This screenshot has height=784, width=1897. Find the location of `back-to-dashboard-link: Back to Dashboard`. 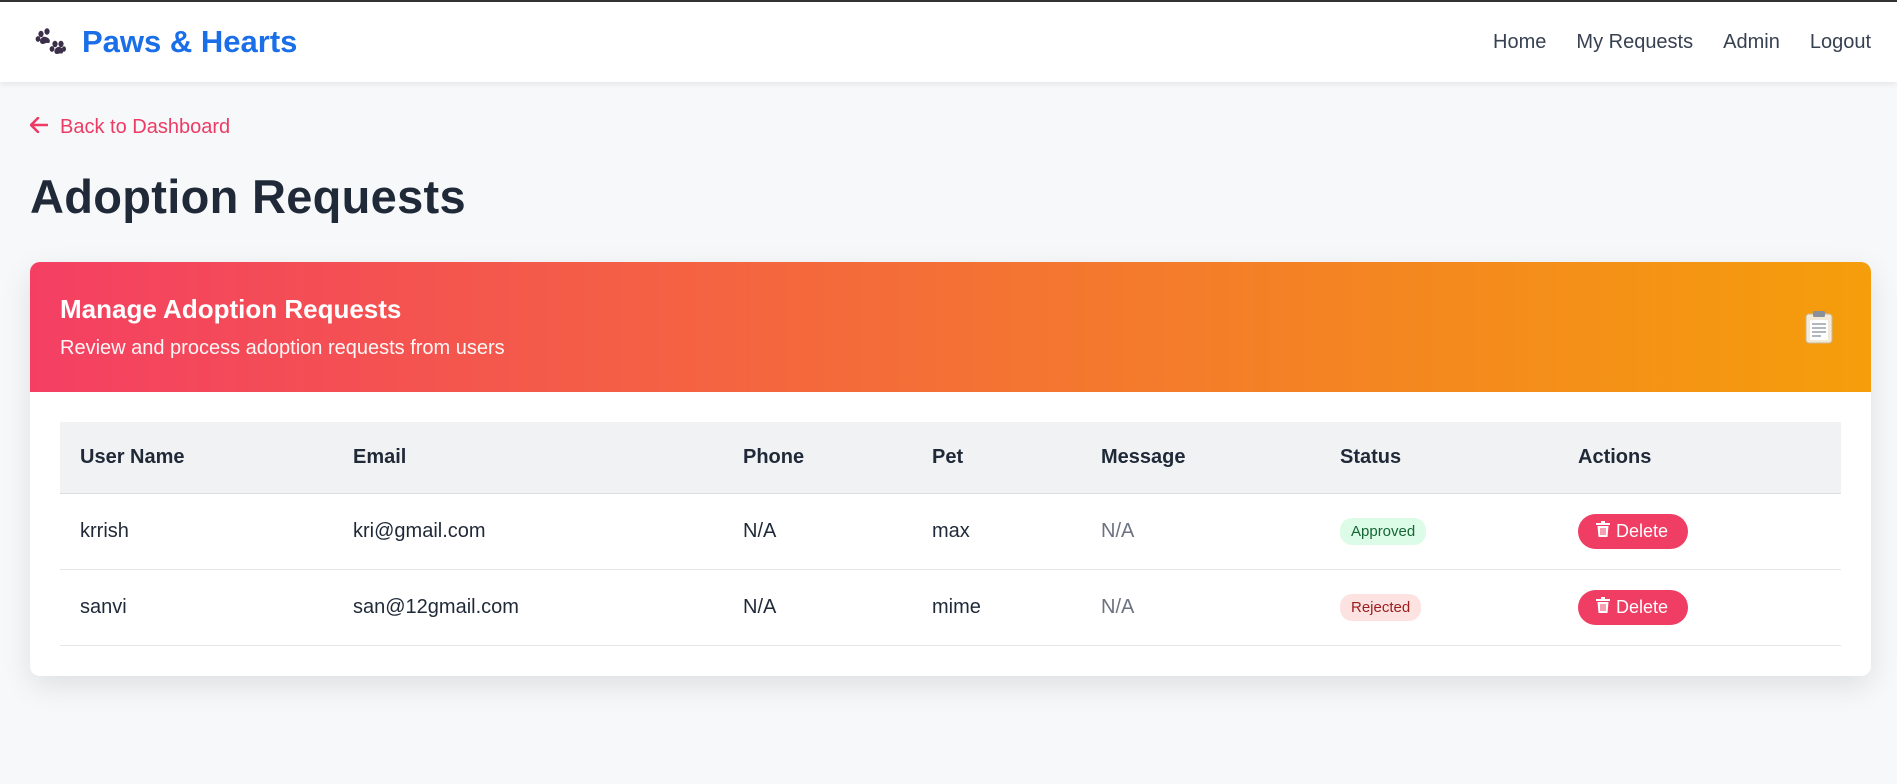

back-to-dashboard-link: Back to Dashboard is located at coordinates (130, 127).